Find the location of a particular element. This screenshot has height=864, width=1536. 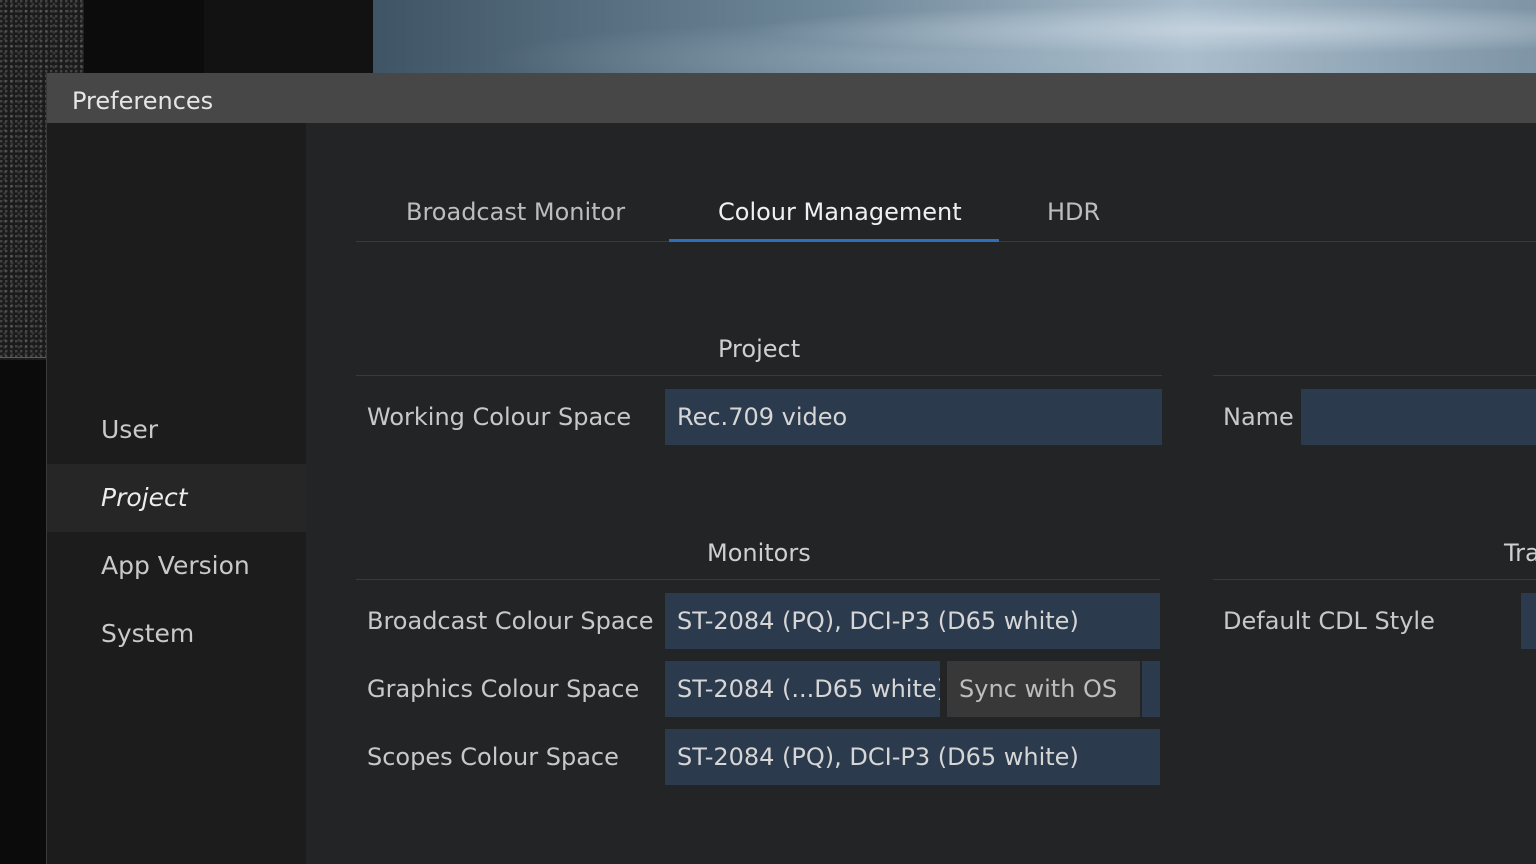

graphics-colour-space-dropdown: ST-2084 (...D65 white) is located at coordinates (802, 689).